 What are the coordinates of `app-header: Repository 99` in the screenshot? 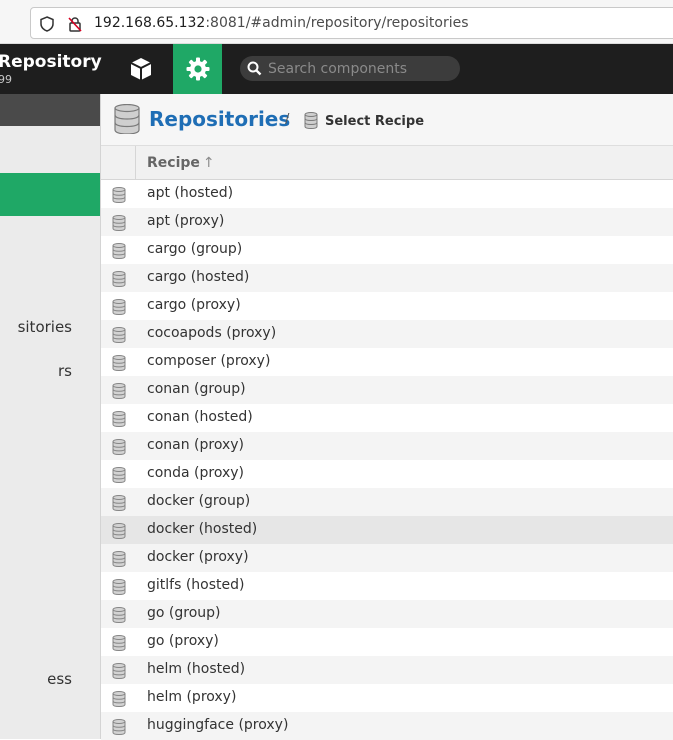 It's located at (336, 69).